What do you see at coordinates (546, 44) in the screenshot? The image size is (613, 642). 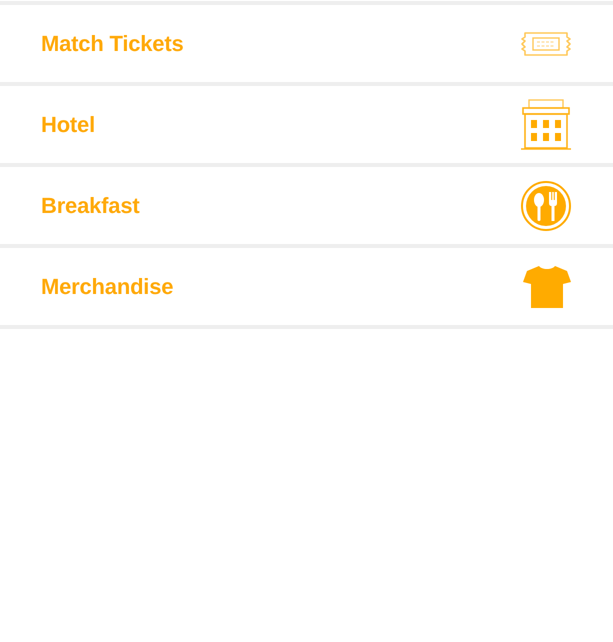 I see `ticket-icon` at bounding box center [546, 44].